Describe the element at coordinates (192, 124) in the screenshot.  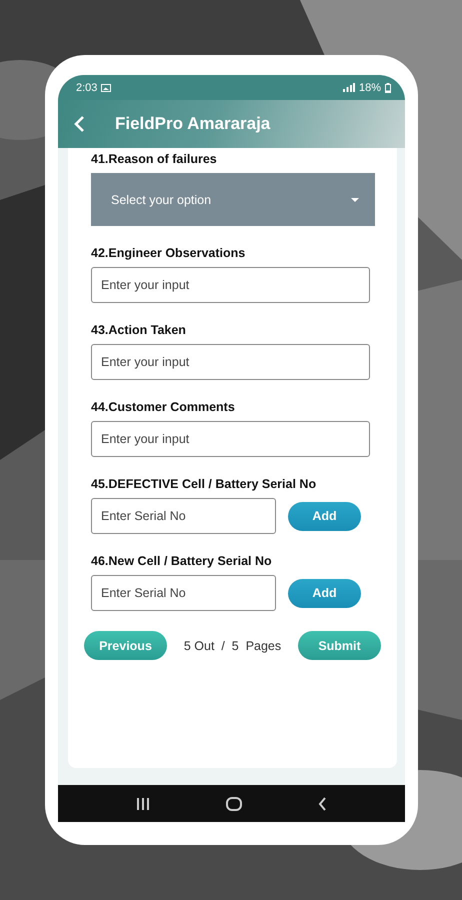
I see `app-title: FieldPro Amararaja` at that location.